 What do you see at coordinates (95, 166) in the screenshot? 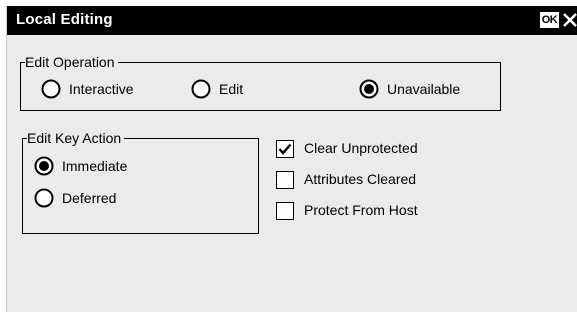
I see `radio-immediate-label: Immediate` at bounding box center [95, 166].